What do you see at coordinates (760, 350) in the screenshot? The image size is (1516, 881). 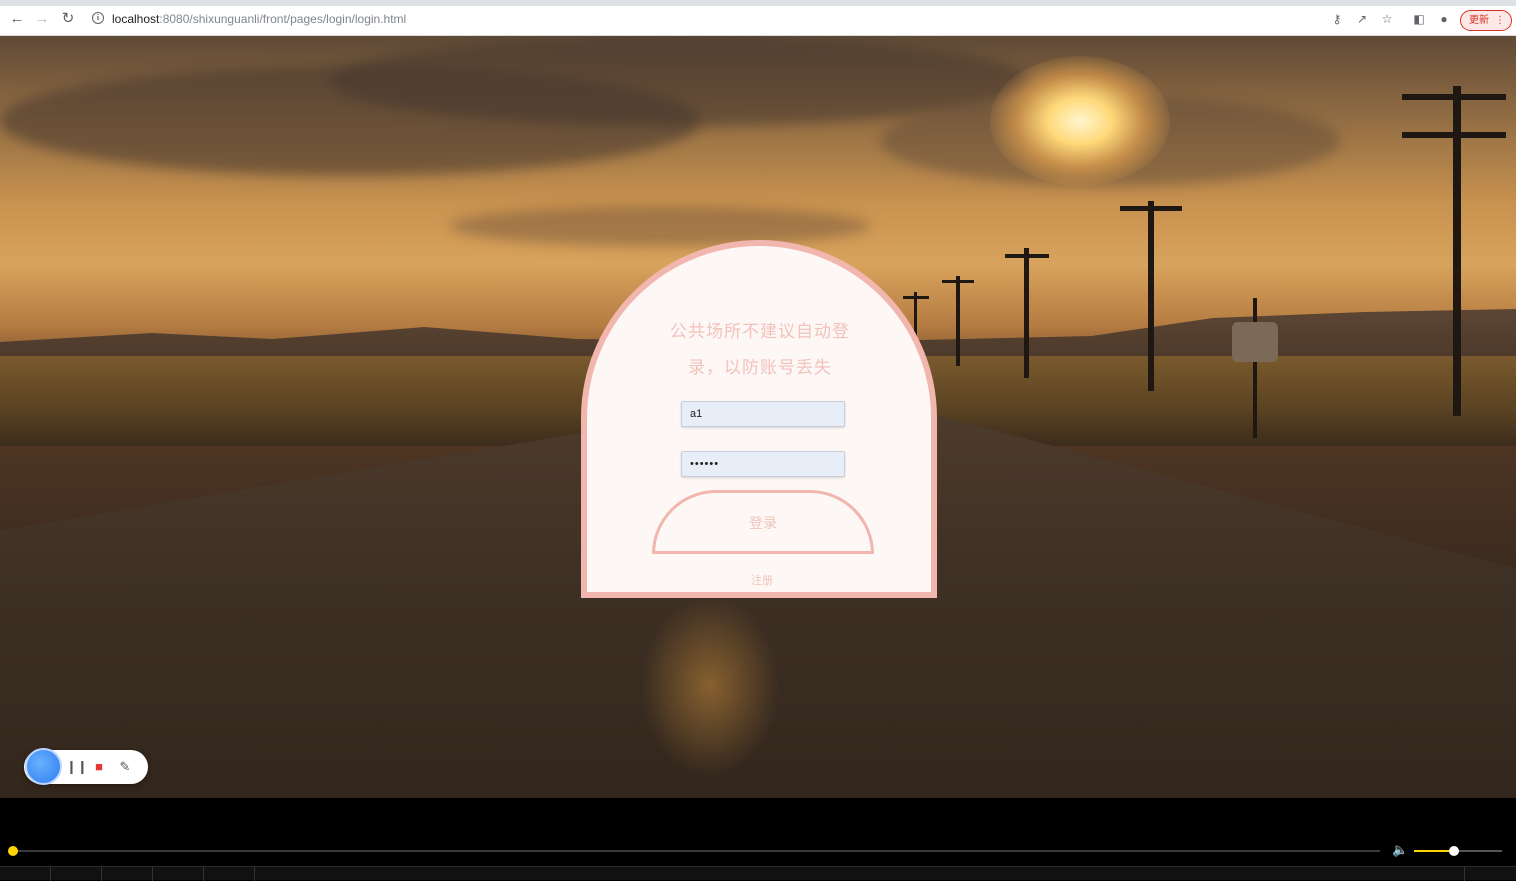 I see `login-title: 公共场所不建议自动登 录，以防账号丢失` at bounding box center [760, 350].